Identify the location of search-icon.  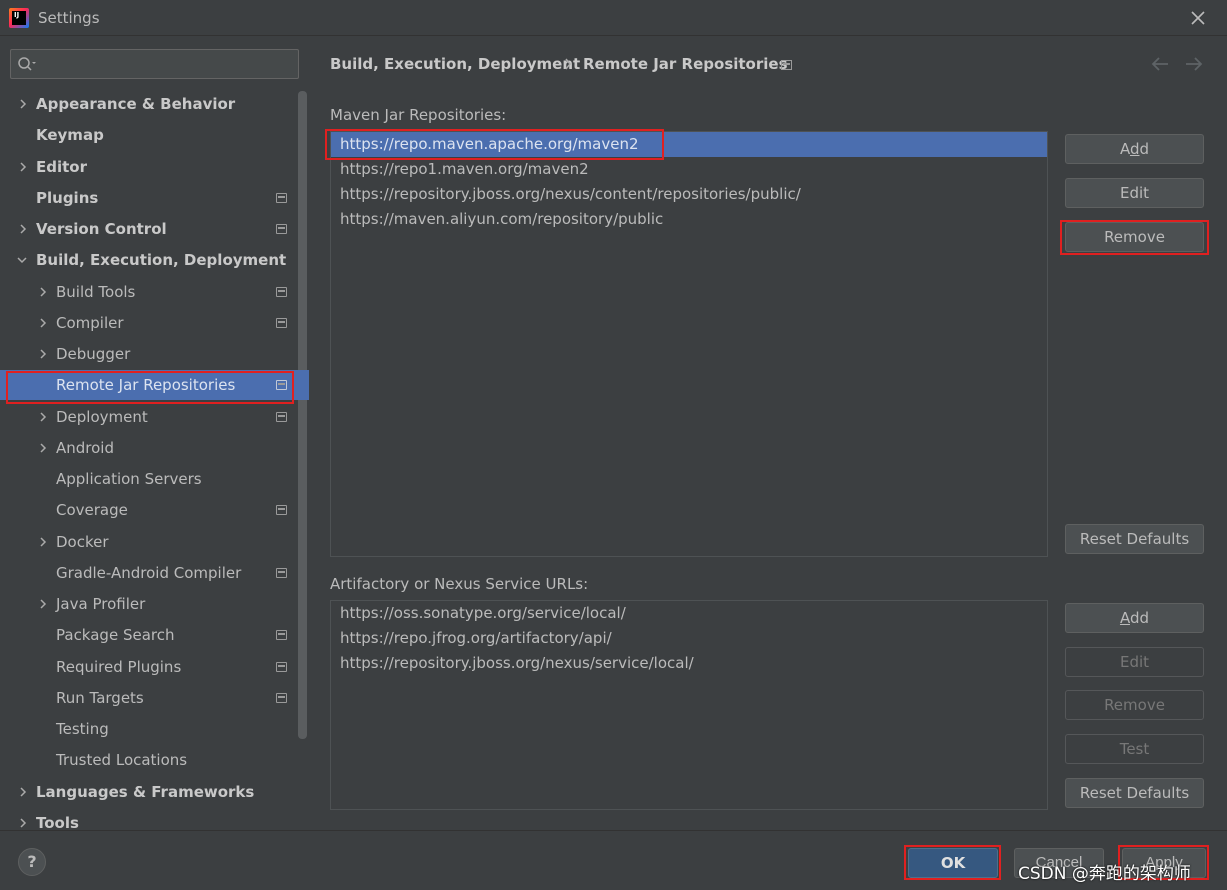
(27, 64).